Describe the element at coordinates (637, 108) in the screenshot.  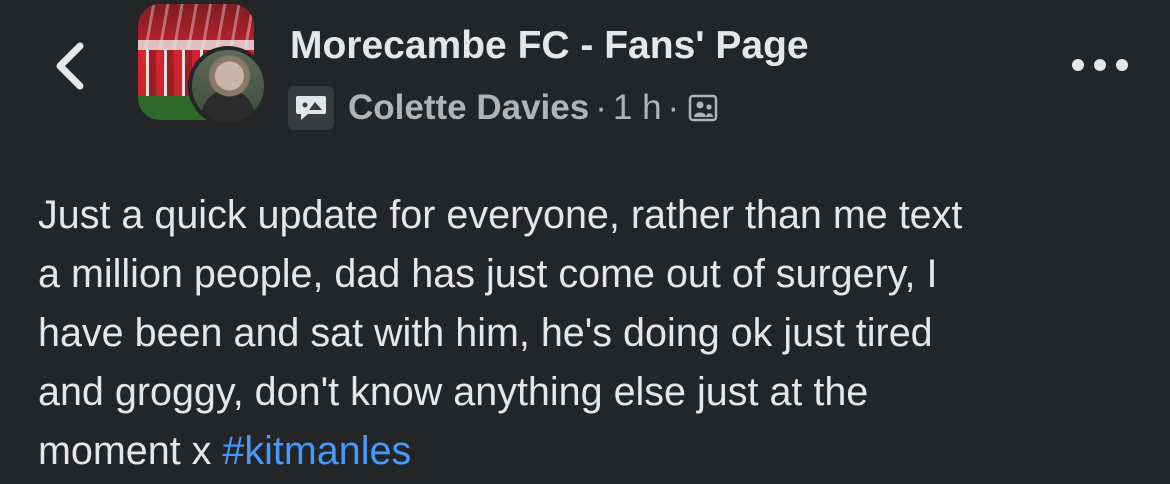
I see `post-time: 1 h` at that location.